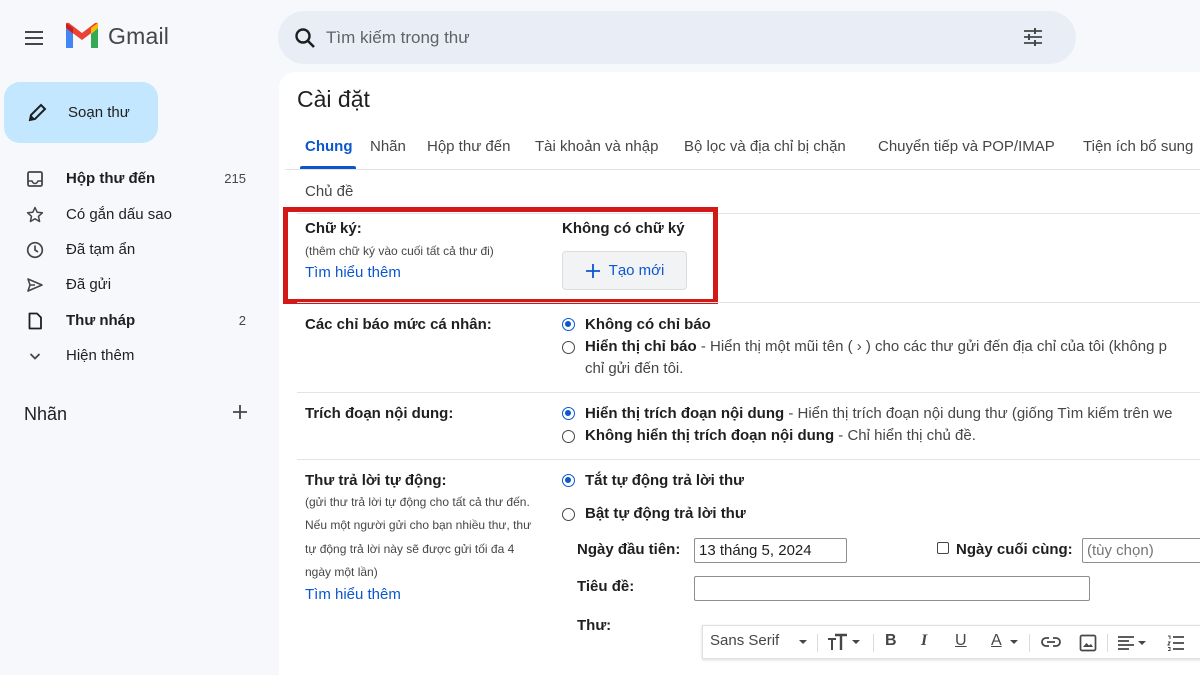  What do you see at coordinates (139, 35) in the screenshot?
I see `app-name: Gmail` at bounding box center [139, 35].